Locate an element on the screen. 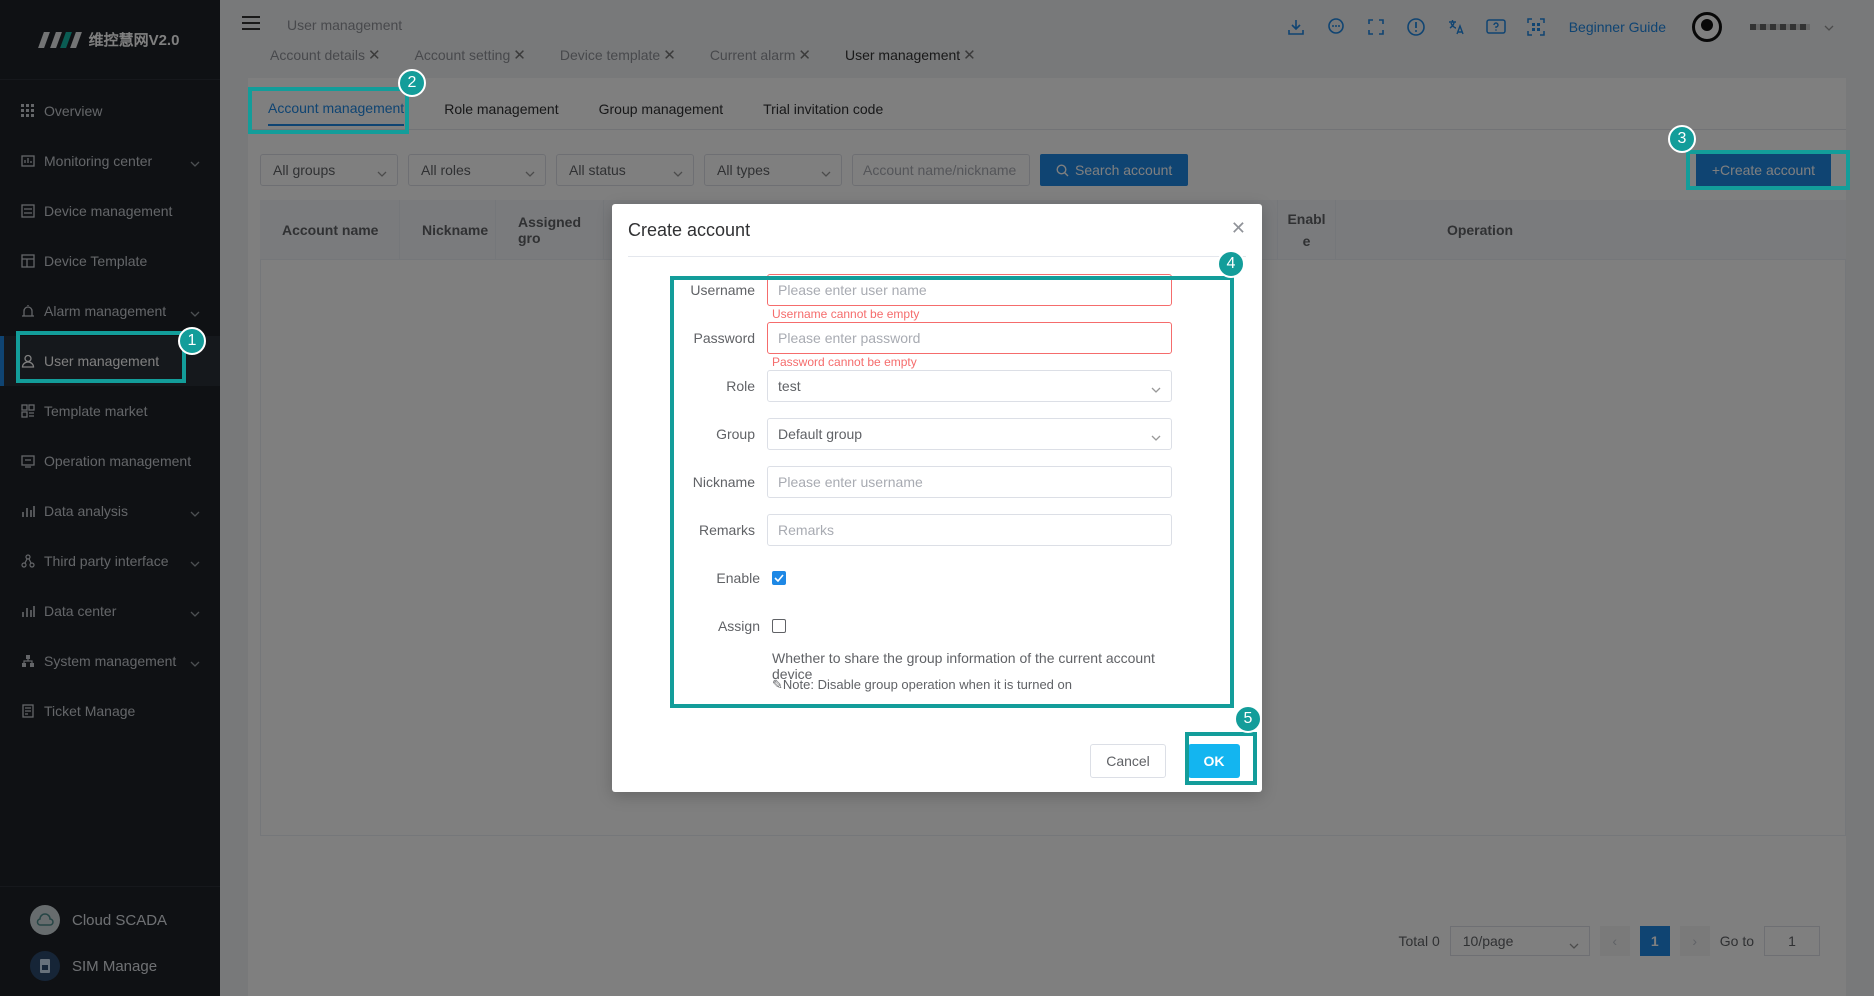  dialog-title: Create account is located at coordinates (689, 230).